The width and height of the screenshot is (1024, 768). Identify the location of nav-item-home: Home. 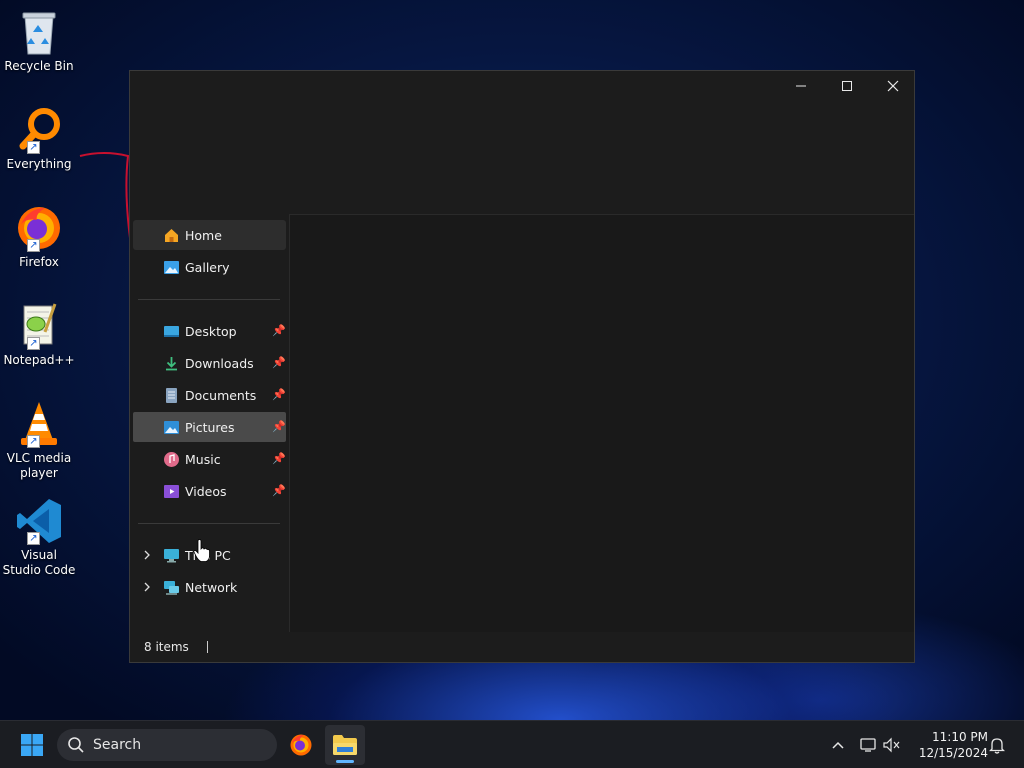
(209, 235).